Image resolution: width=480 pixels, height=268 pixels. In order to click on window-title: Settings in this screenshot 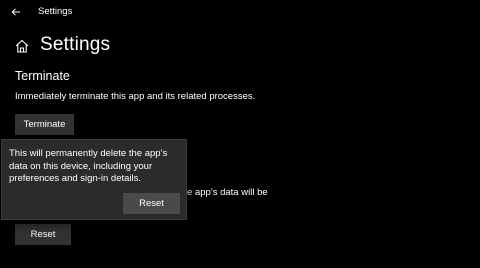, I will do `click(55, 11)`.